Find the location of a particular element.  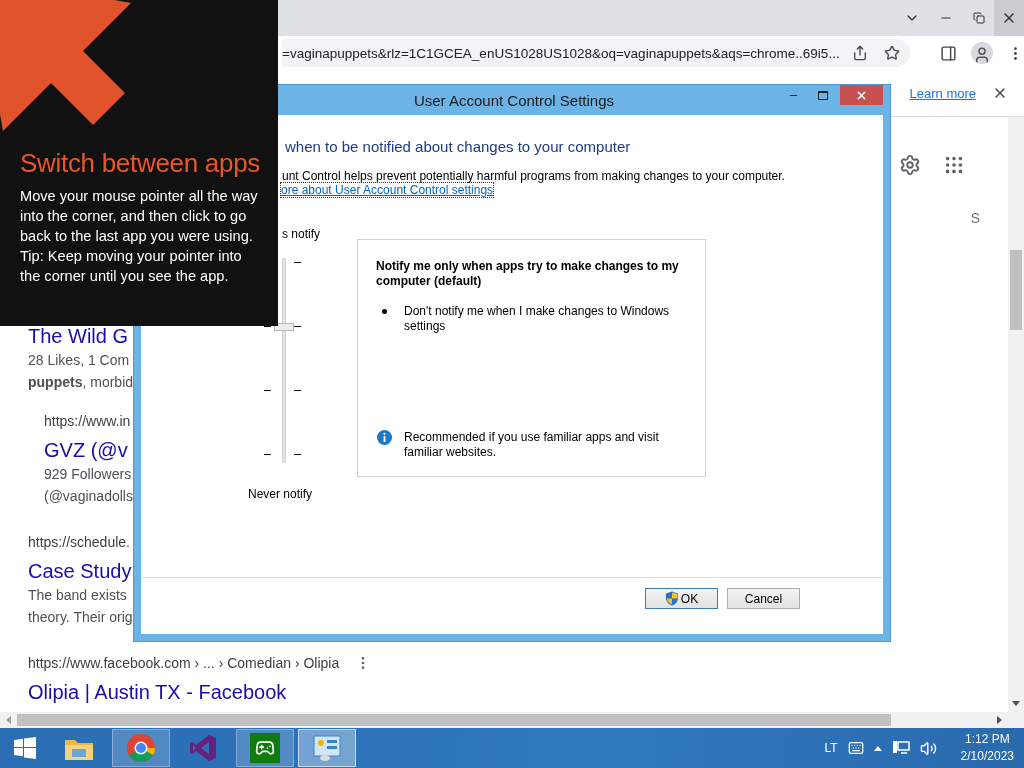

description-text: unt Control helps prevent potentially harmful programs from making changes to your computer. is located at coordinates (533, 176).